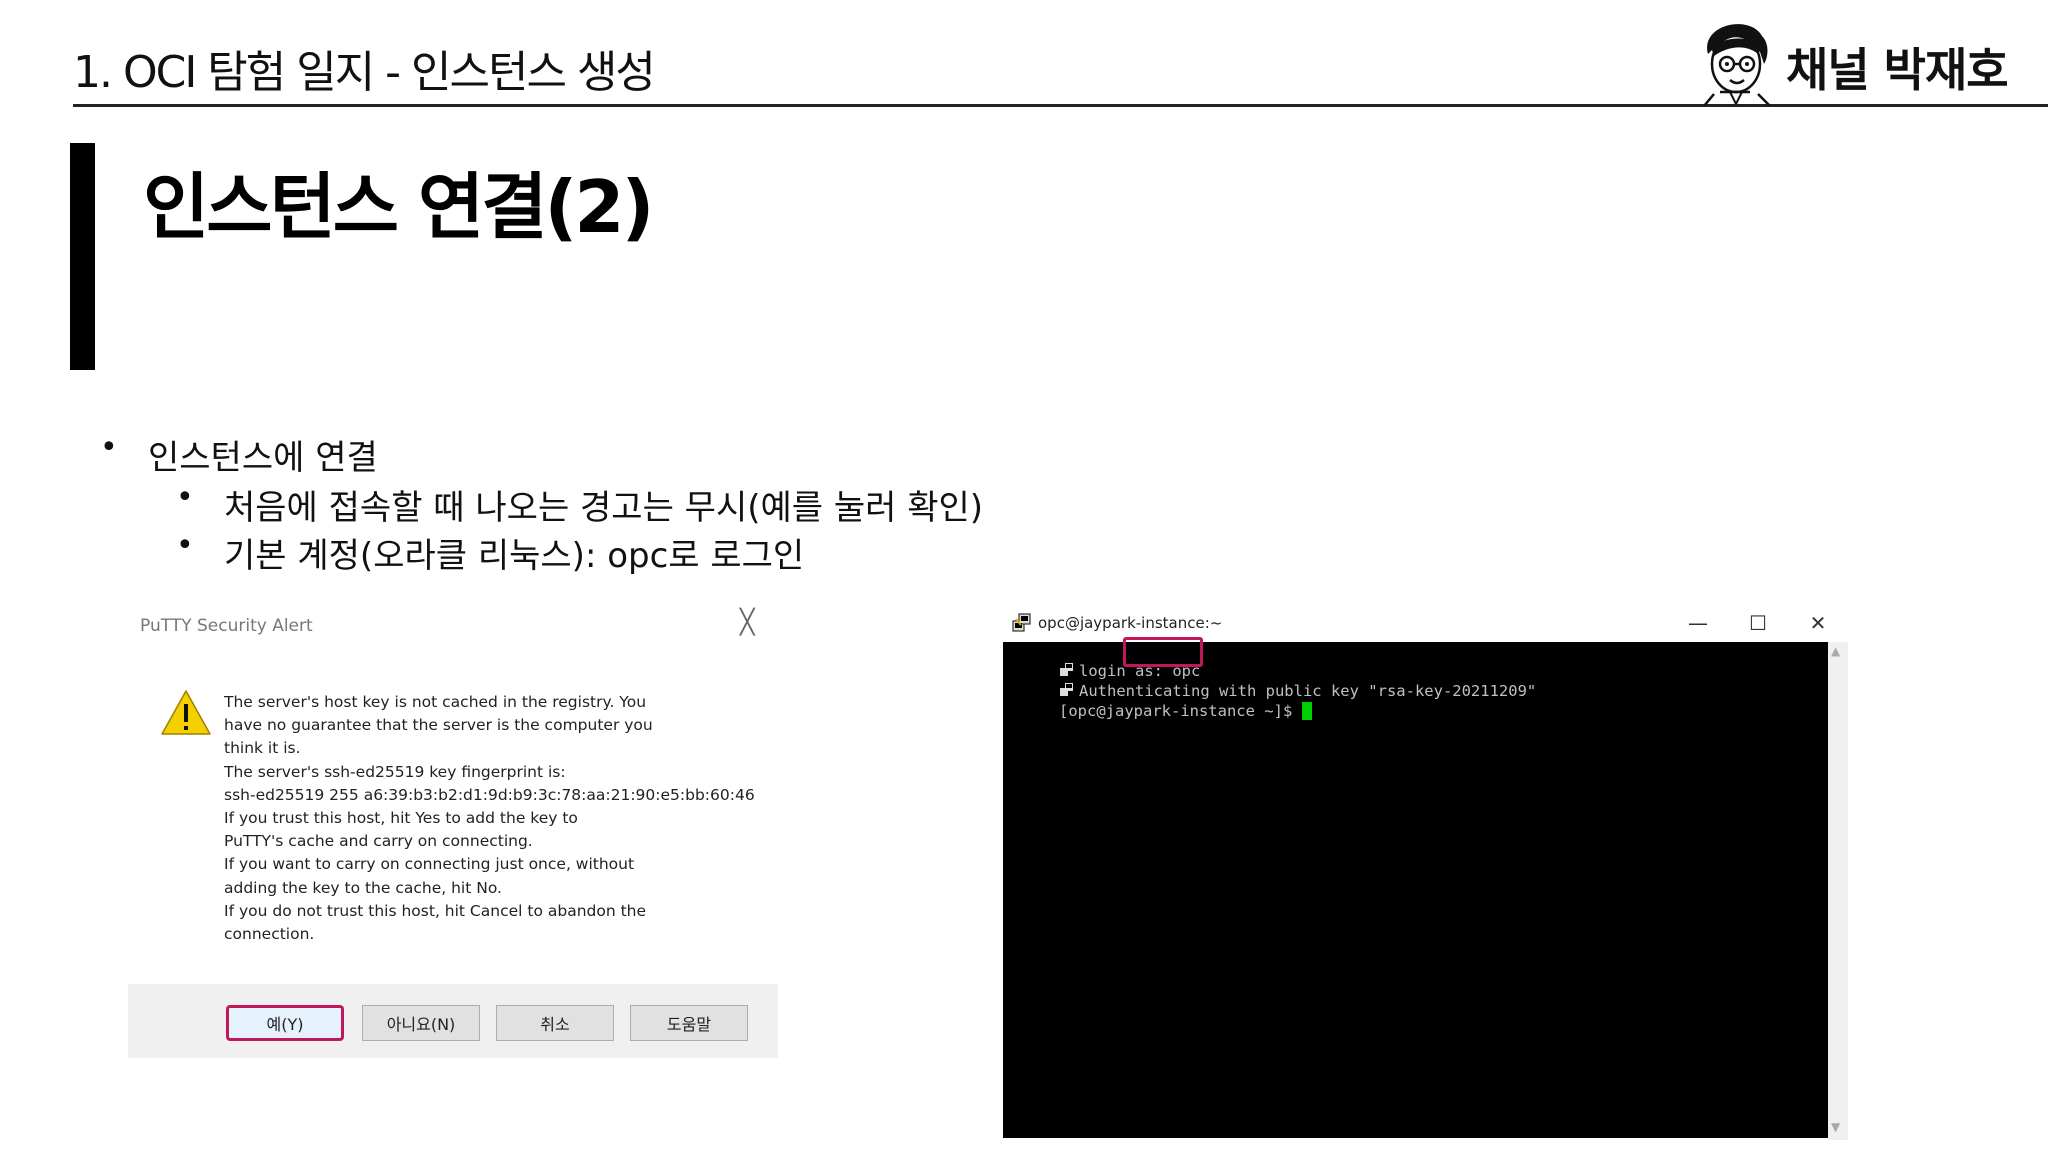  What do you see at coordinates (269, 934) in the screenshot?
I see `alert-message-line: connection.` at bounding box center [269, 934].